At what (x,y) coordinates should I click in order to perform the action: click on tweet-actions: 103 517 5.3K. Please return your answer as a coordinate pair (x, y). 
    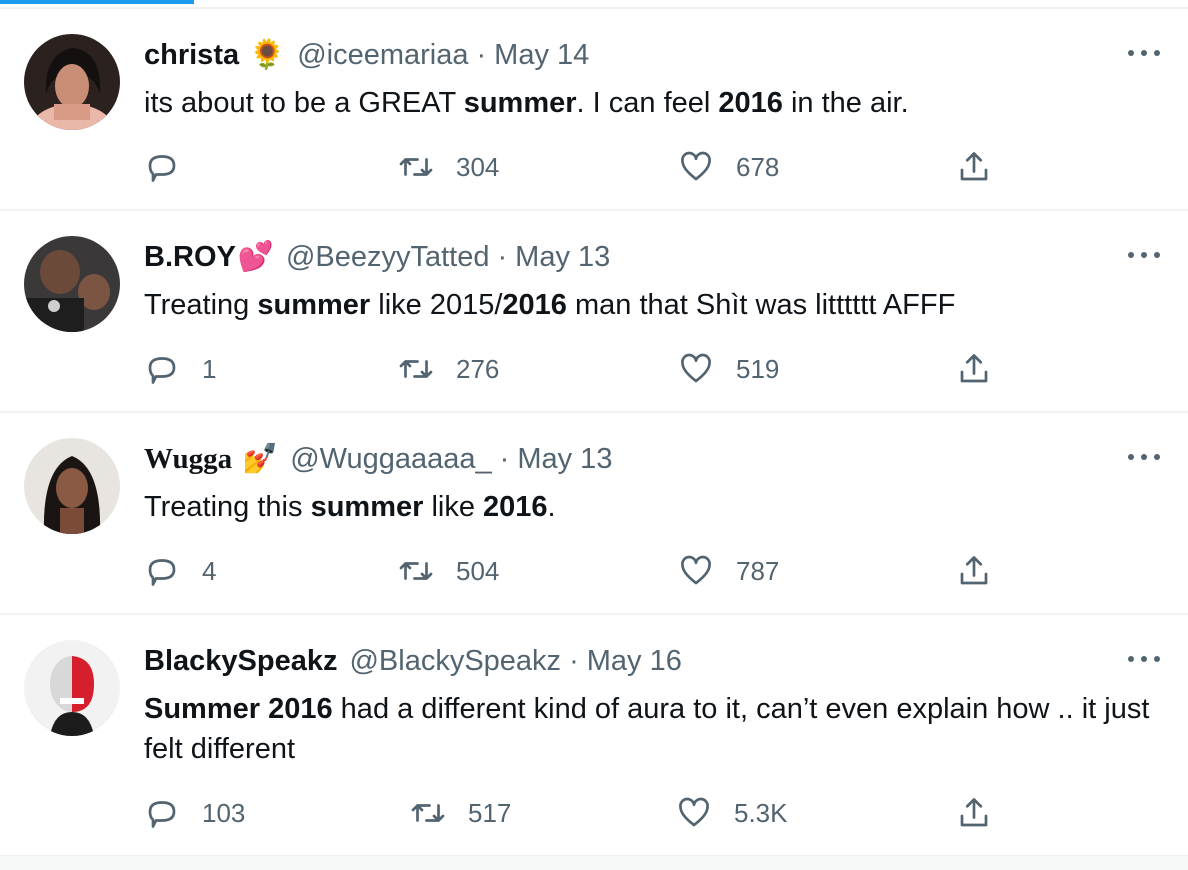
    Looking at the image, I should click on (594, 813).